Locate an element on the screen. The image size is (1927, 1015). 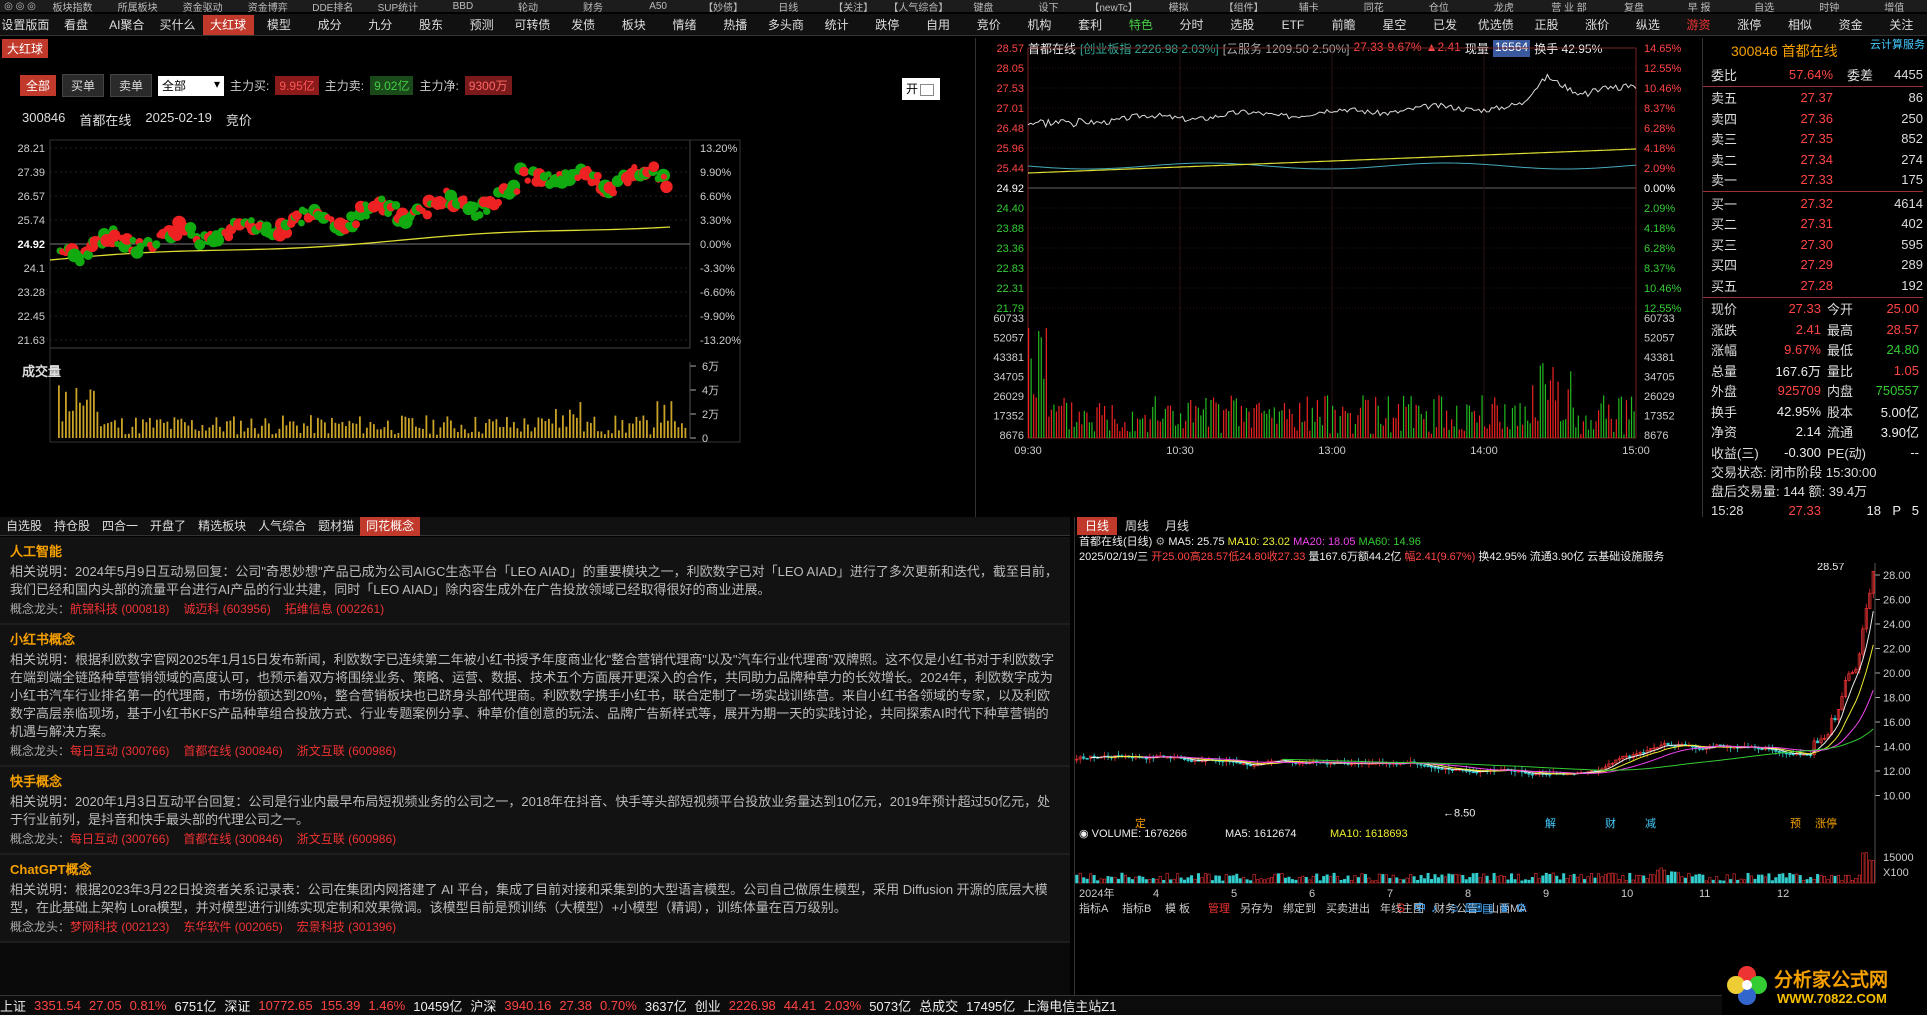
top-menu-item: 模拟 is located at coordinates (1178, 6).